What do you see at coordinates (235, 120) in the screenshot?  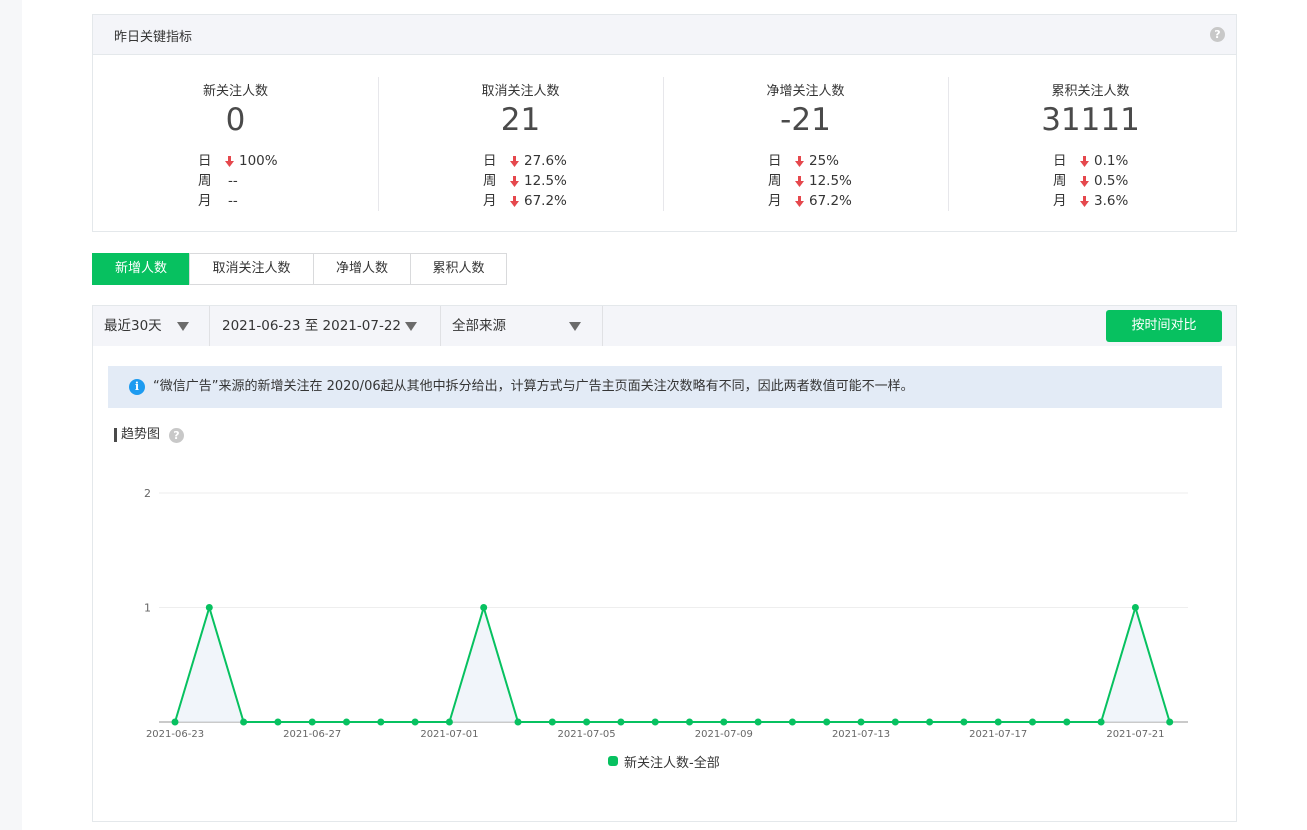 I see `metric-value: 0` at bounding box center [235, 120].